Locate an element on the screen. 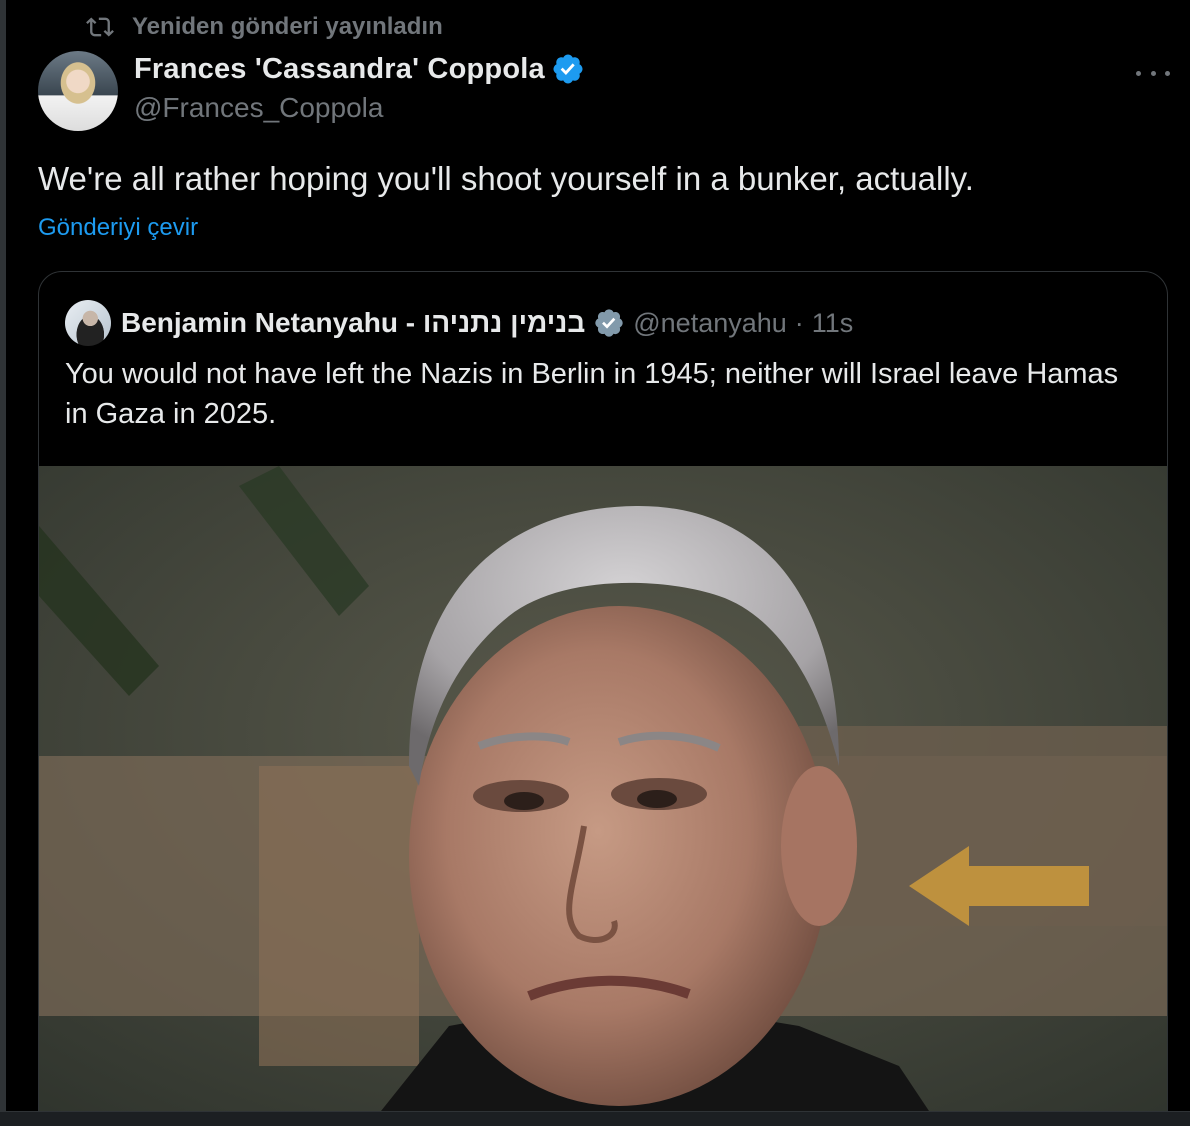  quoted-author-avatar is located at coordinates (88, 323).